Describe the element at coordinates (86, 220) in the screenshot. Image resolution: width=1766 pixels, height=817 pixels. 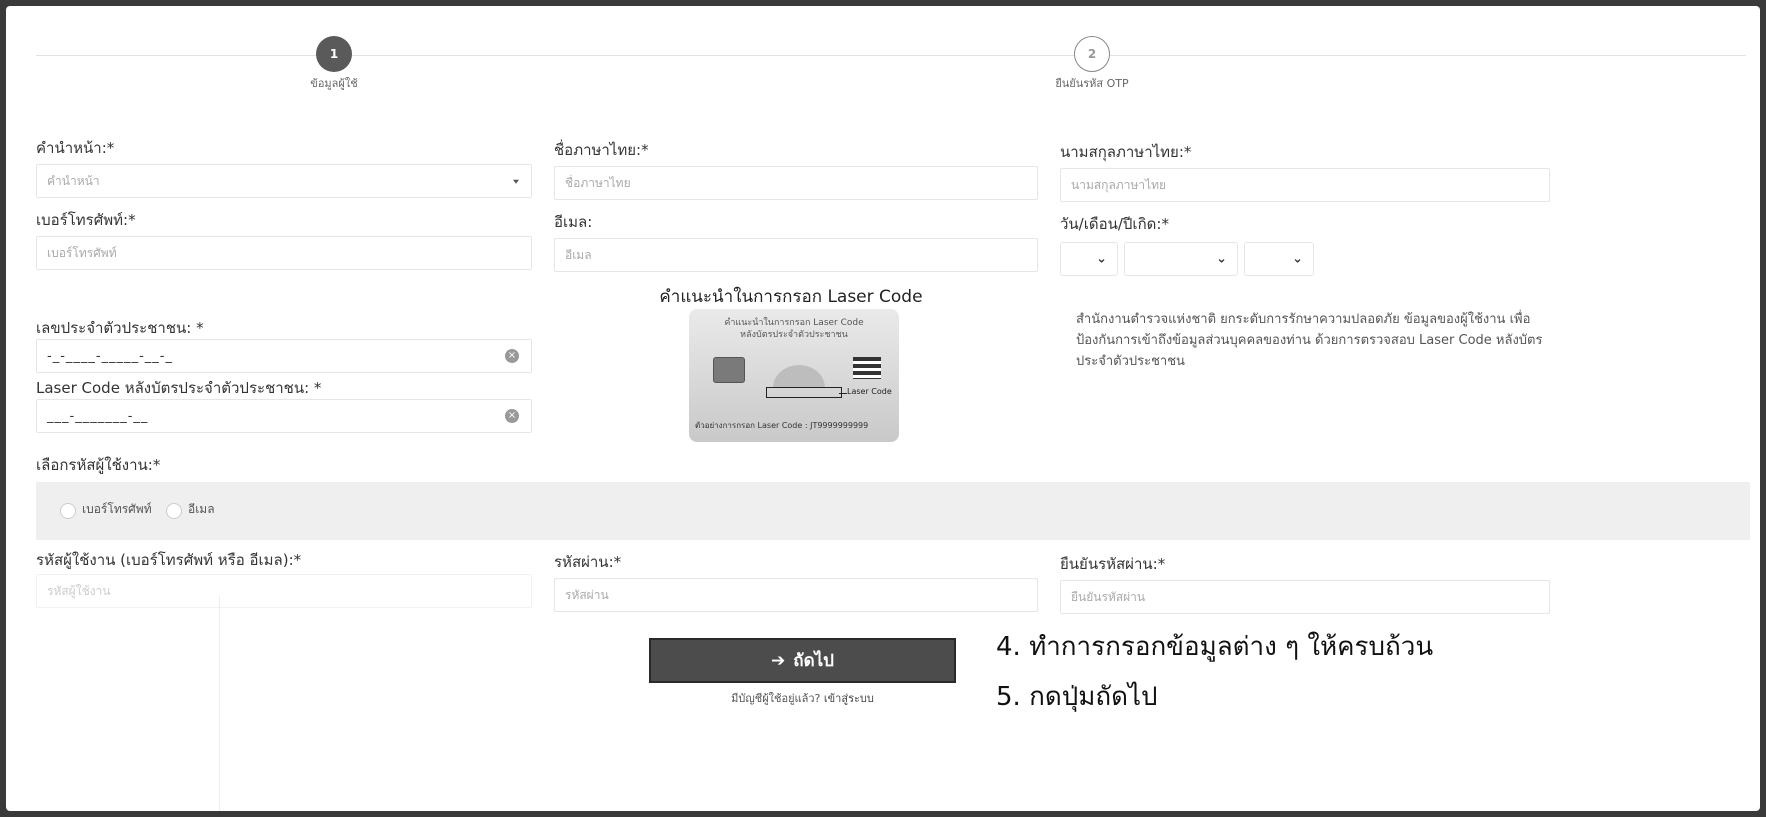
I see `phone-label: เบอร์โทรศัพท์:*` at that location.